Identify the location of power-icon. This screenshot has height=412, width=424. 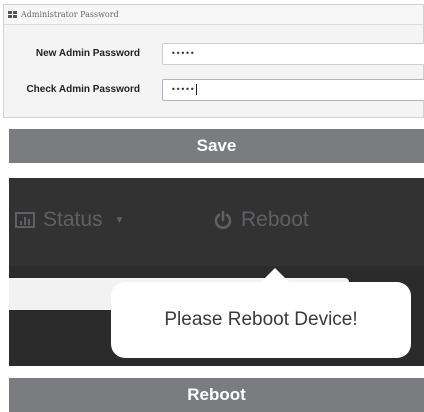
(223, 220).